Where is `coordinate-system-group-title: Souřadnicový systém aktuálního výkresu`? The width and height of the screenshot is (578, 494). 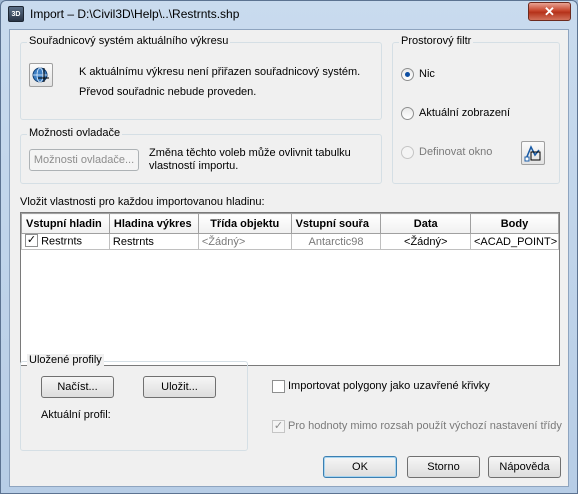
coordinate-system-group-title: Souřadnicový systém aktuálního výkresu is located at coordinates (129, 41).